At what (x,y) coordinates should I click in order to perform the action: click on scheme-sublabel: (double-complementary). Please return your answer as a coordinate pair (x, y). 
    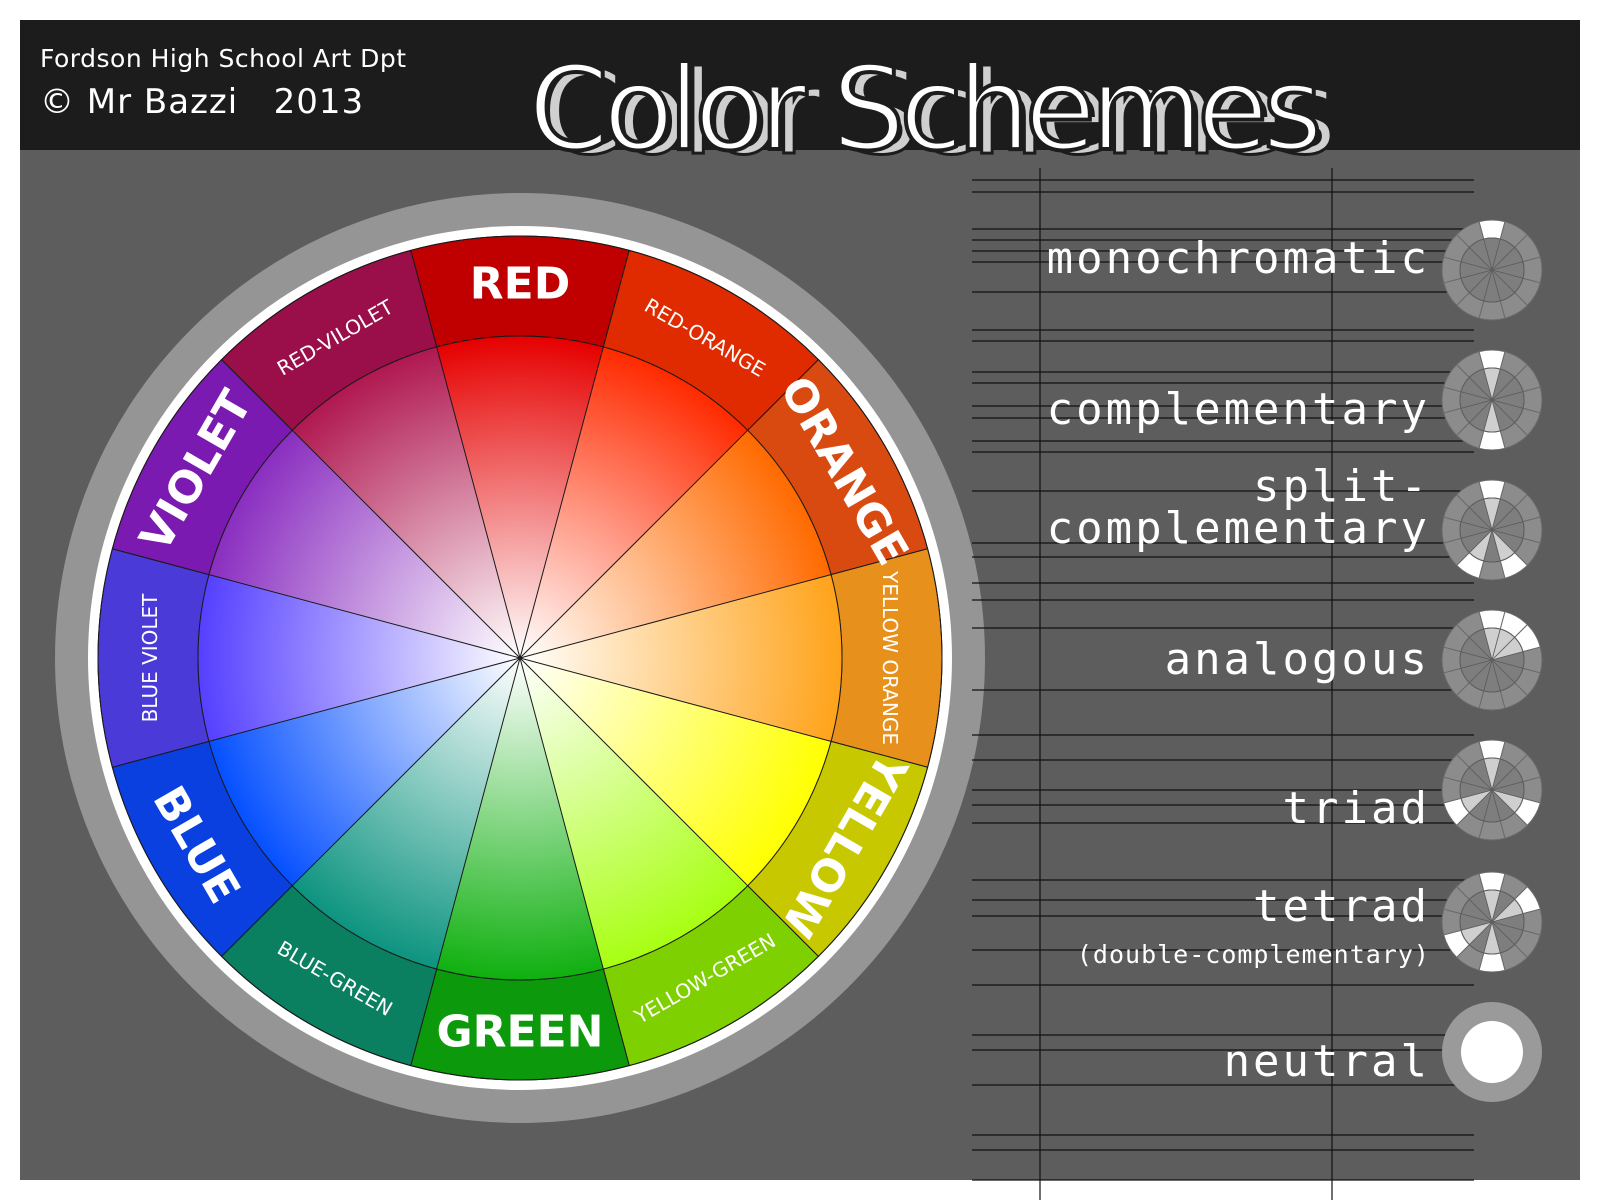
    Looking at the image, I should click on (1253, 954).